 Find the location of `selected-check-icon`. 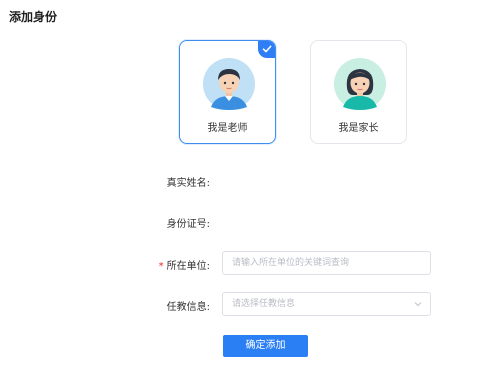

selected-check-icon is located at coordinates (266, 49).